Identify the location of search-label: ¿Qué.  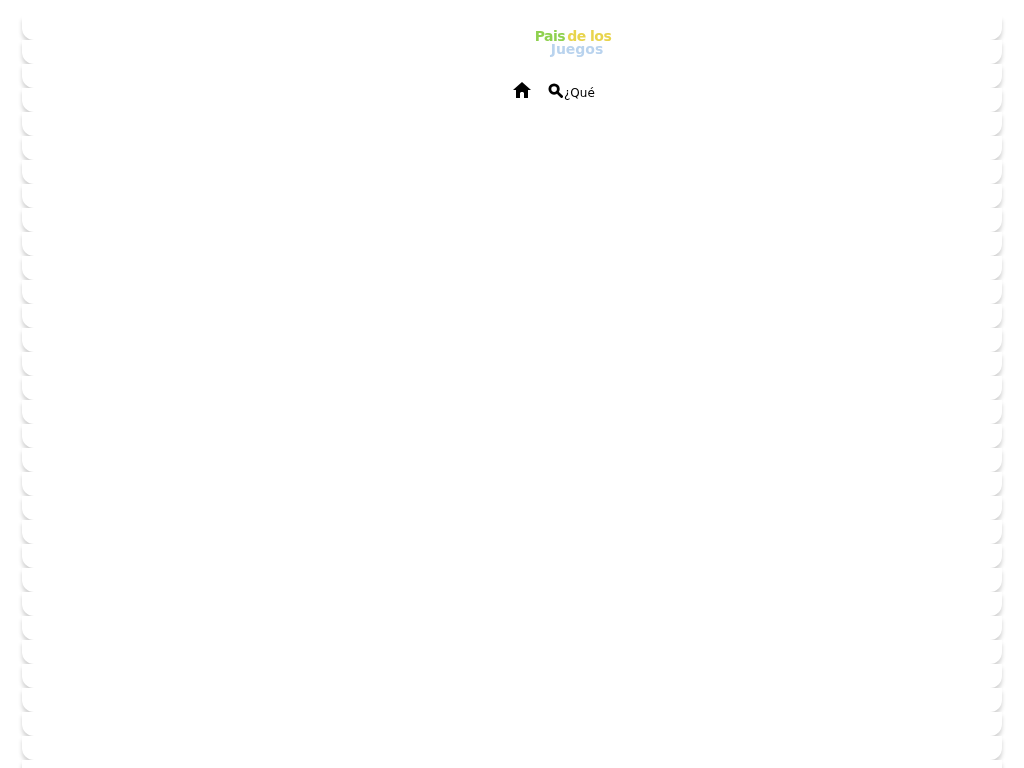
(579, 90).